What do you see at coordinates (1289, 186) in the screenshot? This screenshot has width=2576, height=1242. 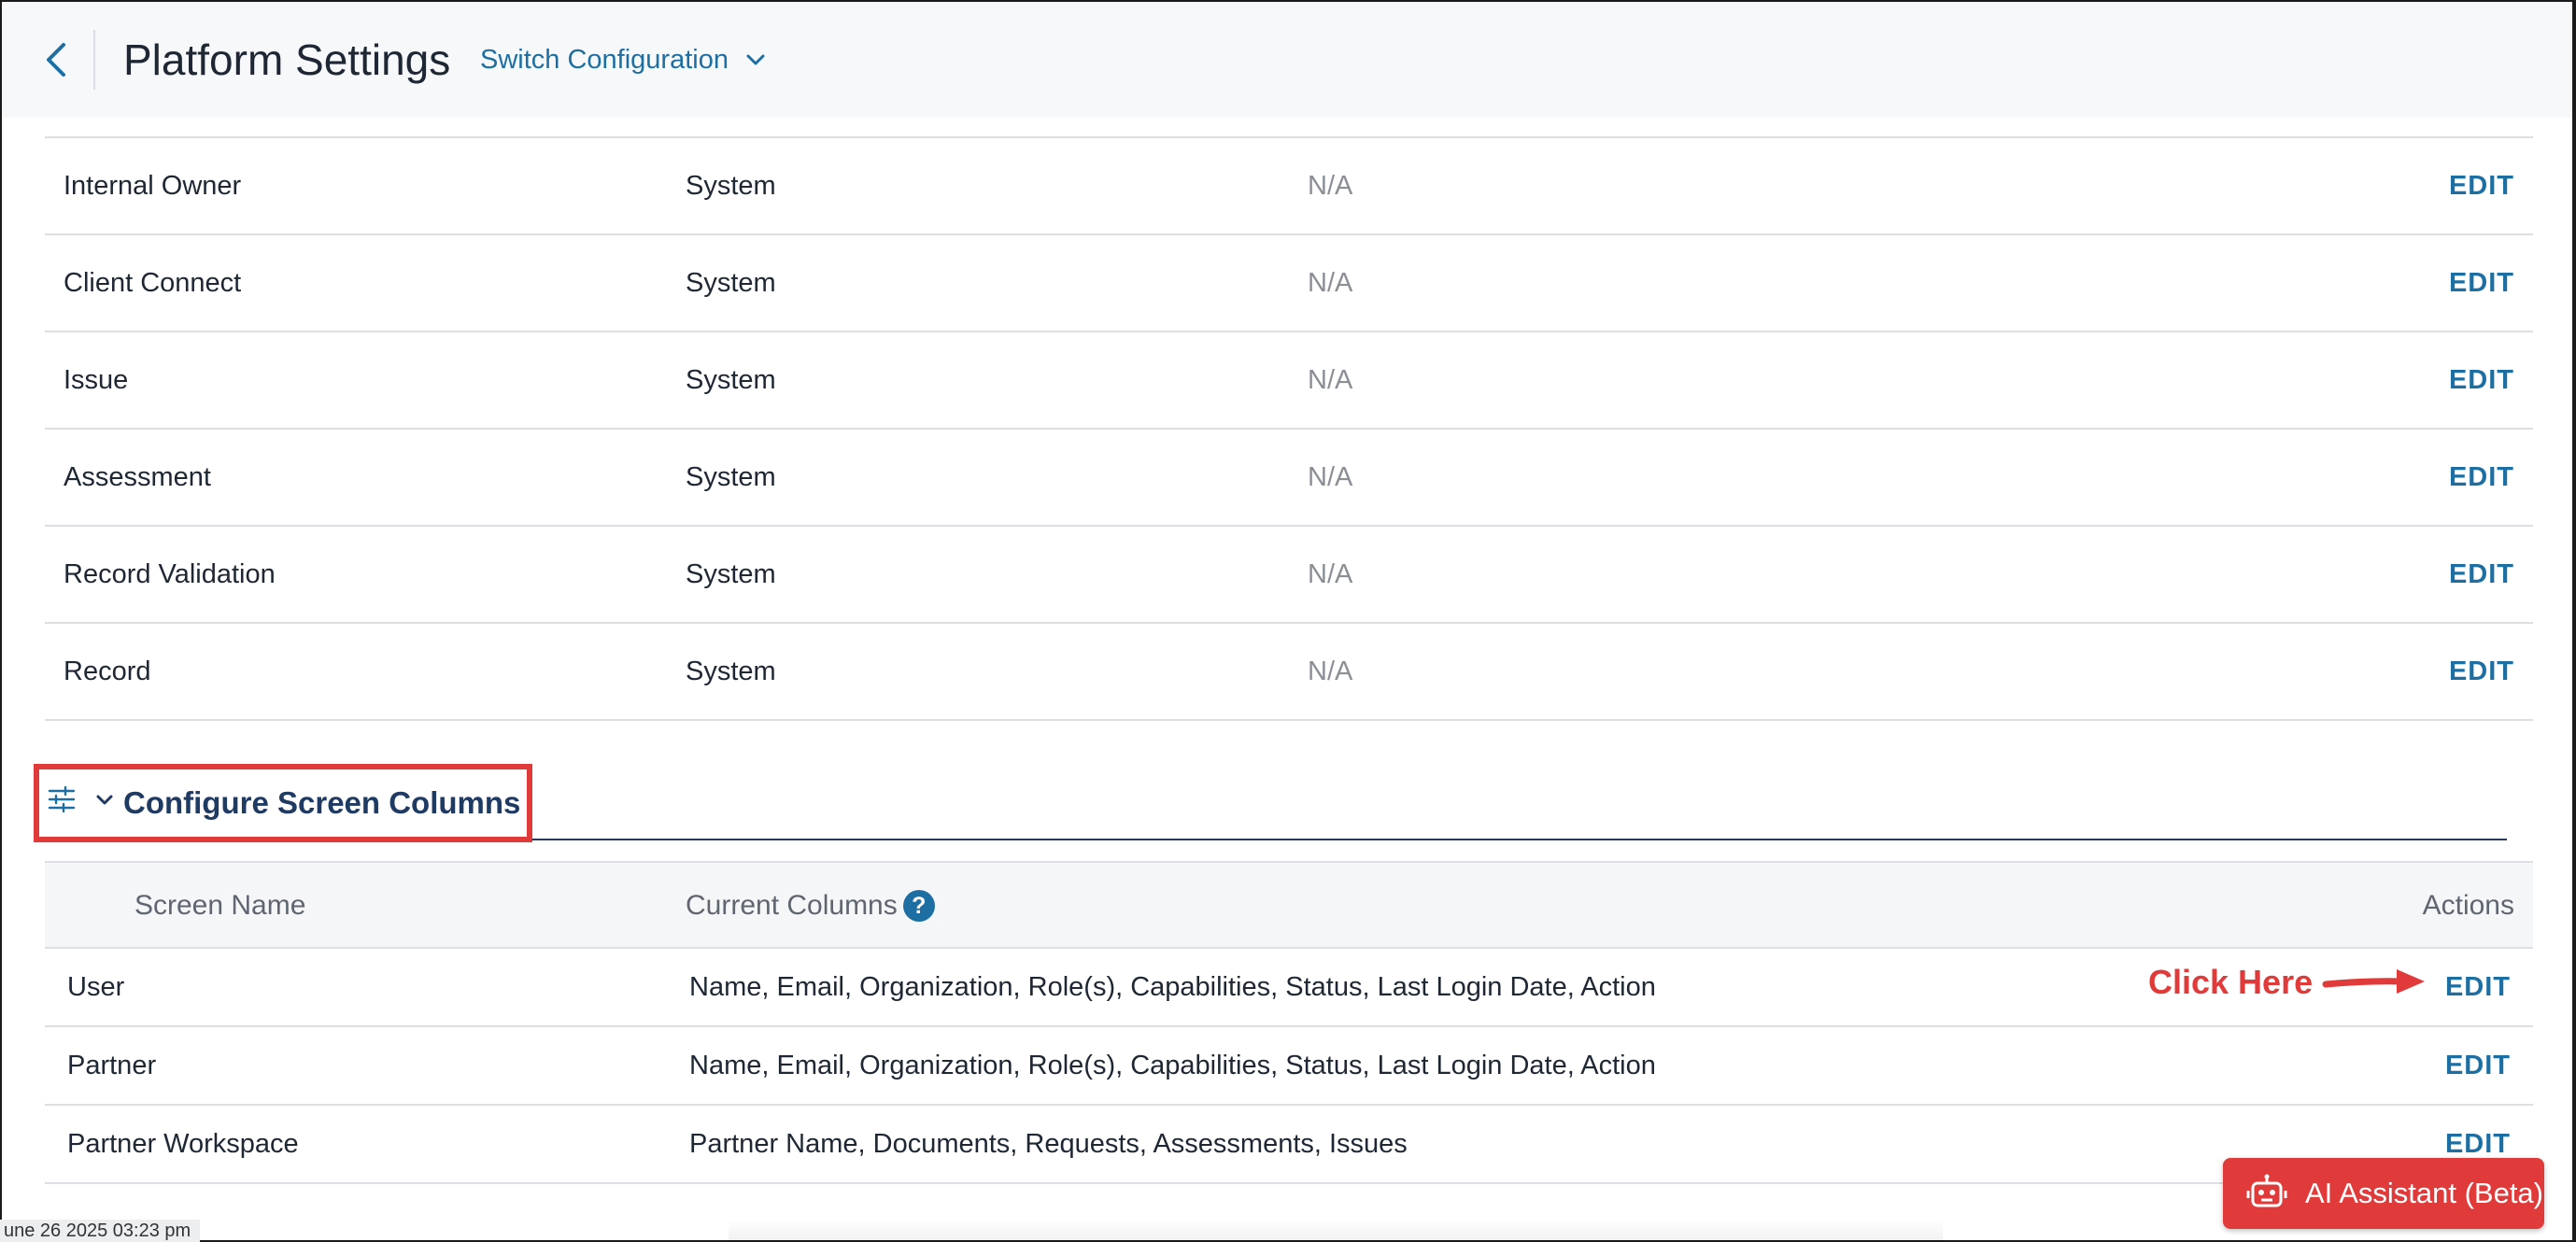 I see `table-row: Internal Owner System N/A EDIT` at bounding box center [1289, 186].